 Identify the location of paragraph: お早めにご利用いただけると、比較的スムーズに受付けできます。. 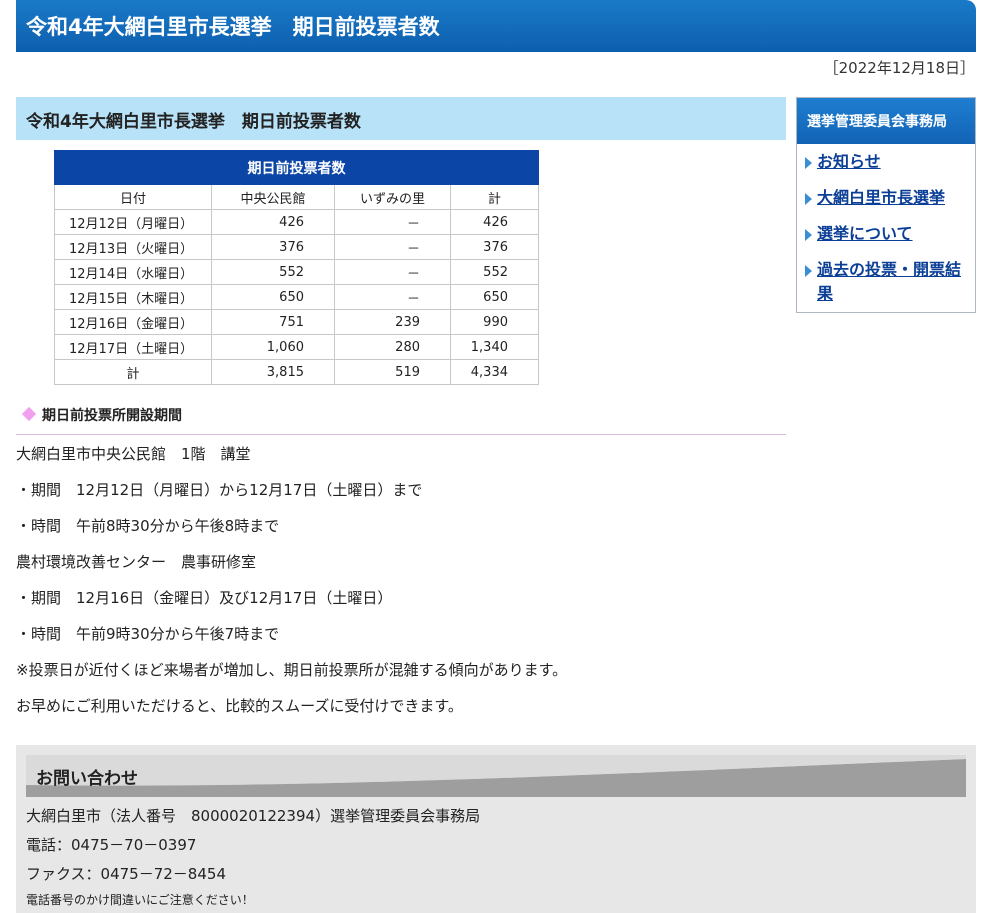
(239, 706).